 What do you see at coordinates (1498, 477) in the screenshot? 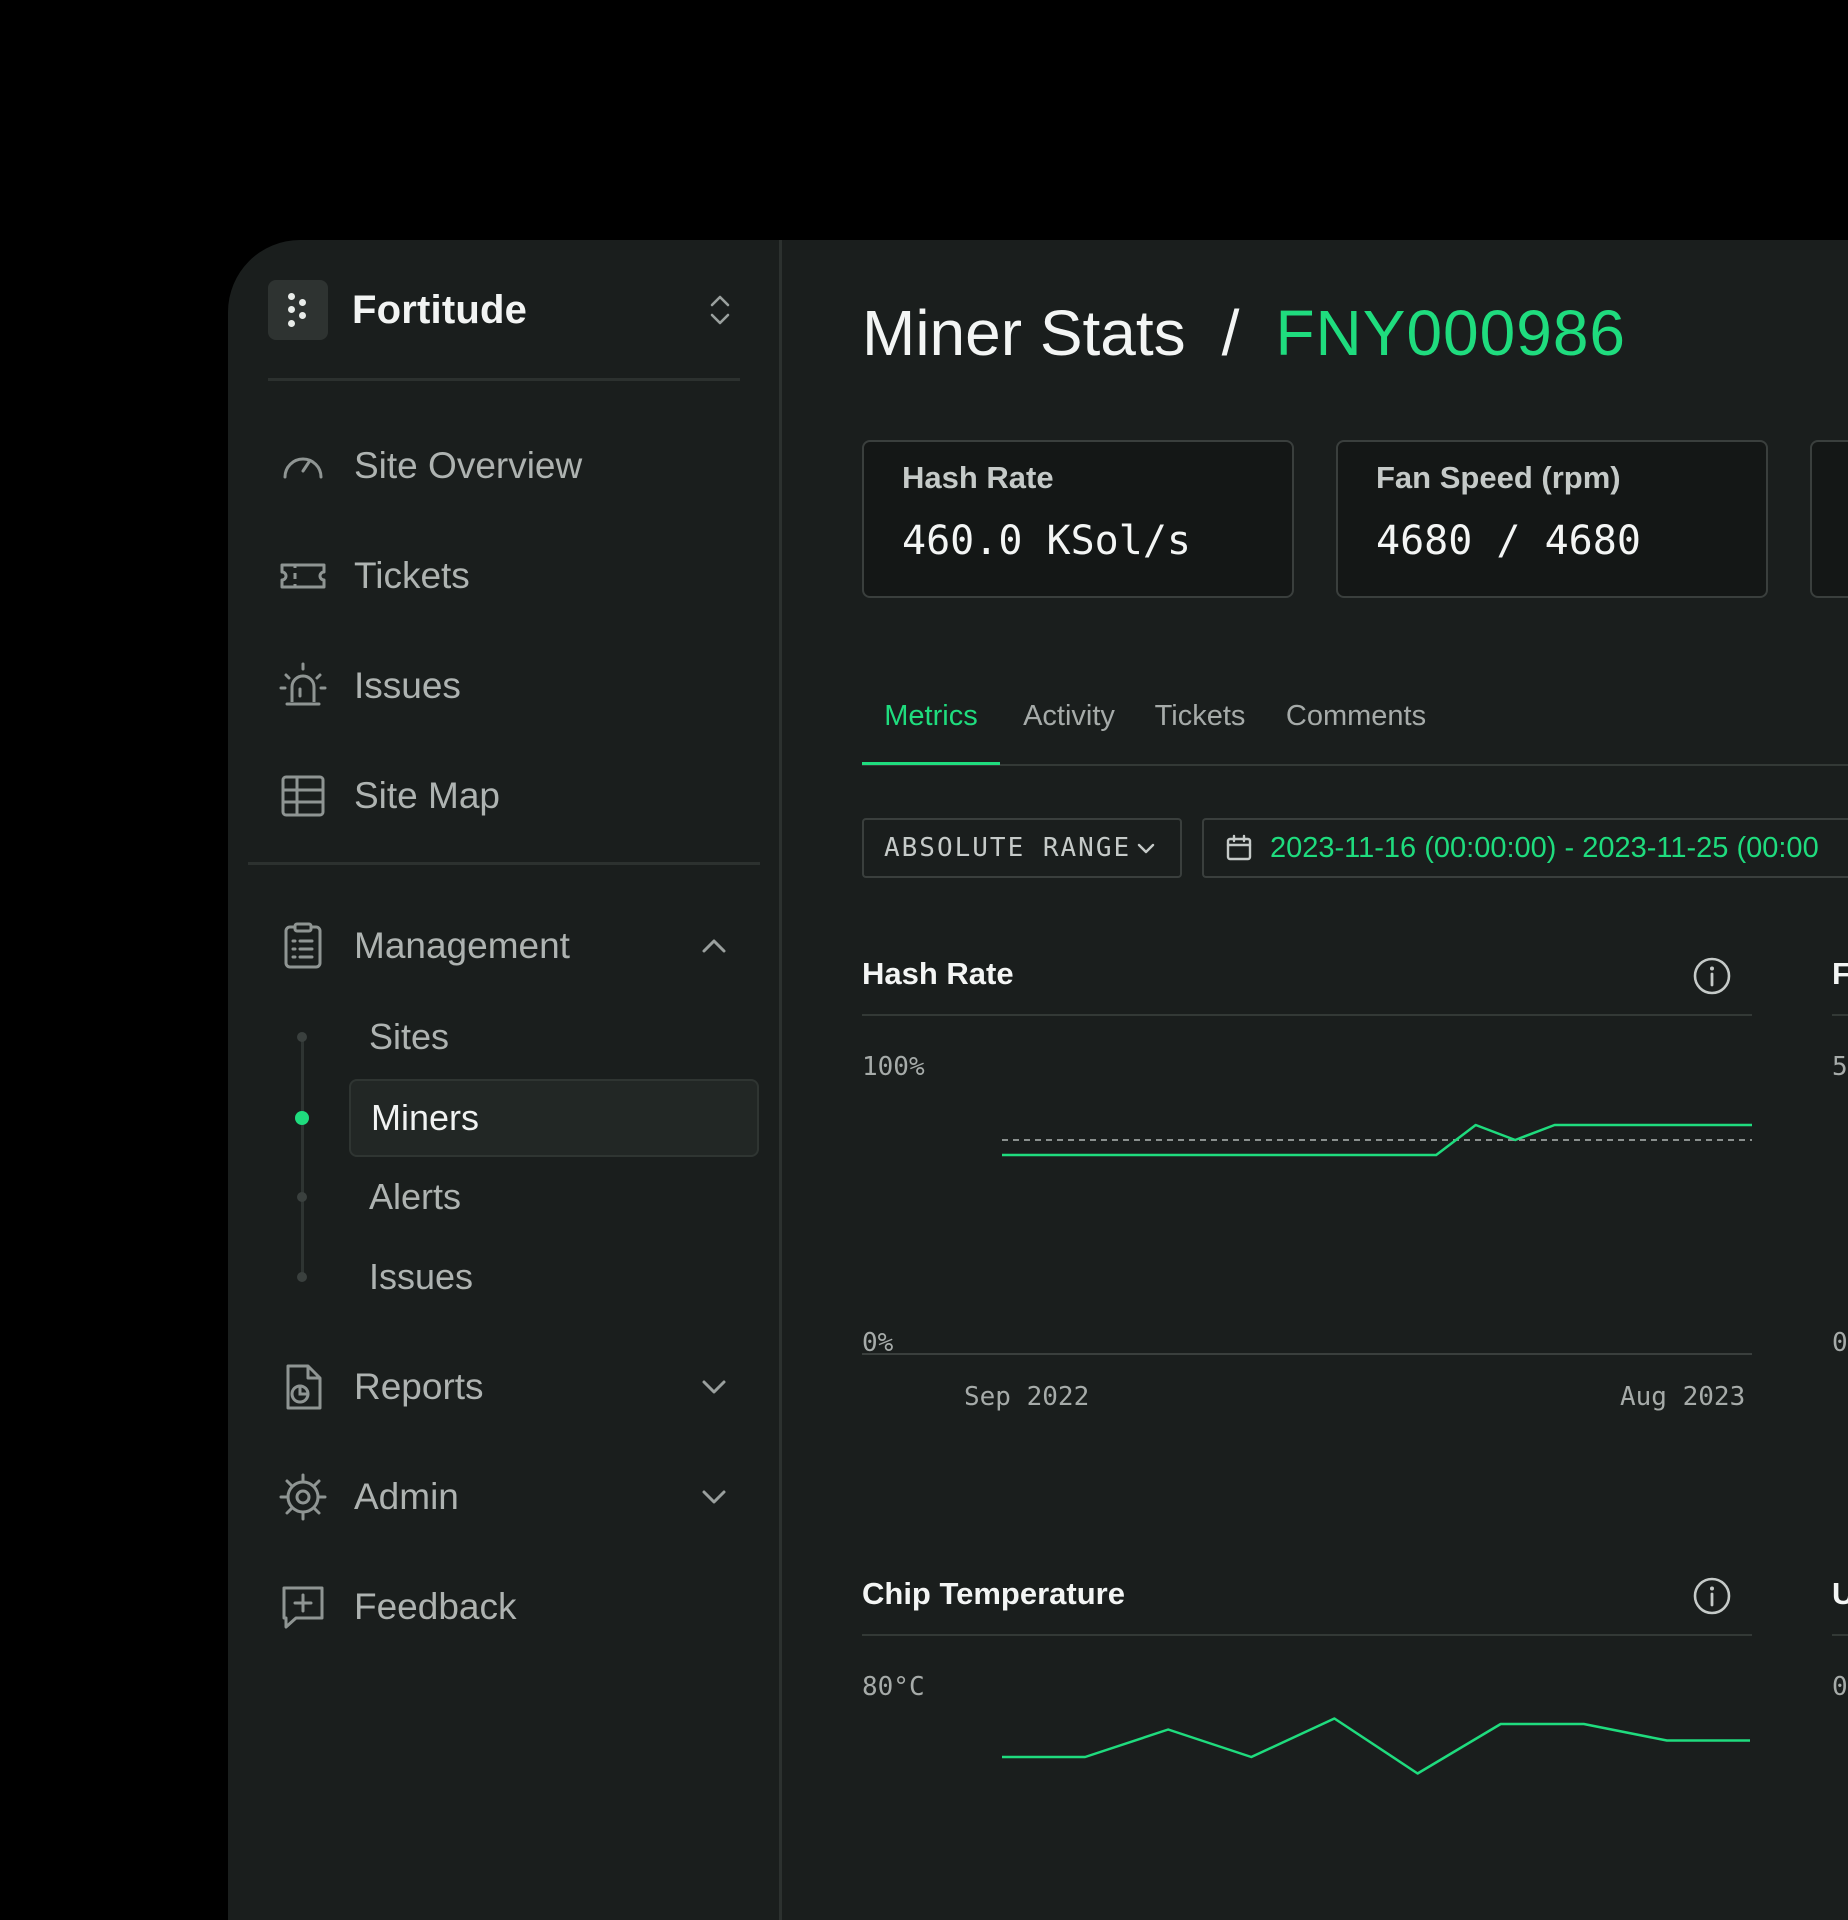
I see `stat-label: Fan Speed (rpm)` at bounding box center [1498, 477].